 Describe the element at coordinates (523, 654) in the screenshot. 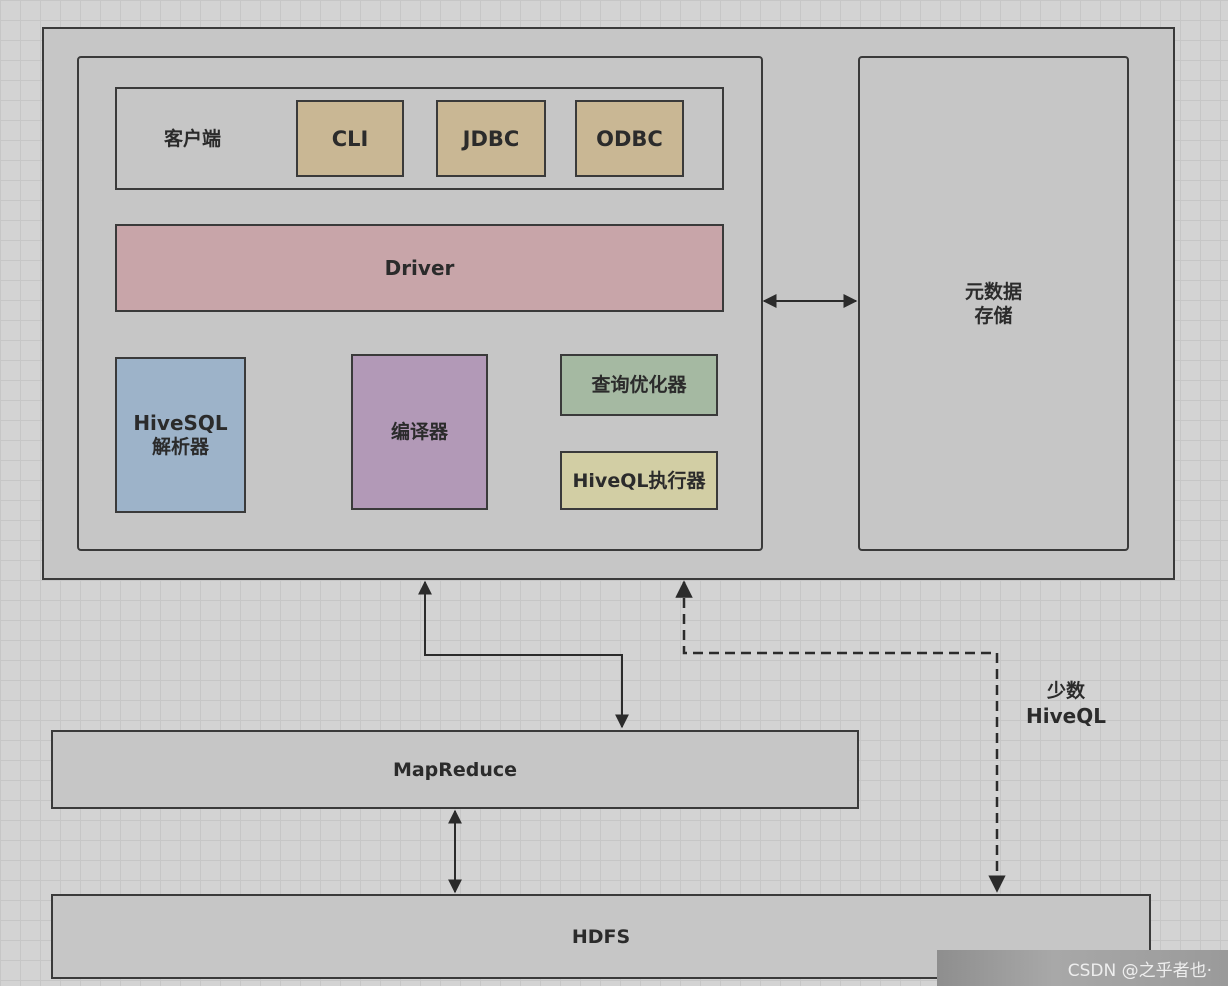

I see `hive-mapreduce-arrow` at that location.